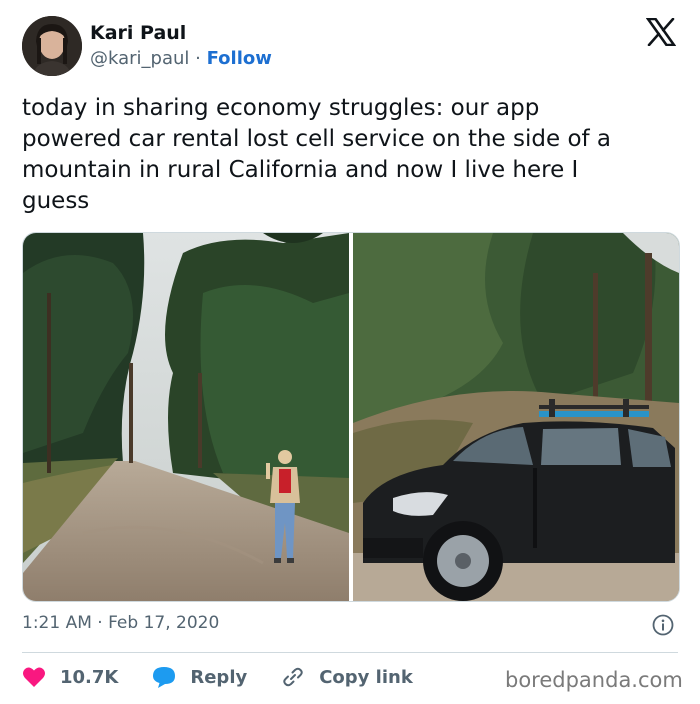 This screenshot has height=704, width=700. What do you see at coordinates (164, 677) in the screenshot?
I see `reply-bubble-icon` at bounding box center [164, 677].